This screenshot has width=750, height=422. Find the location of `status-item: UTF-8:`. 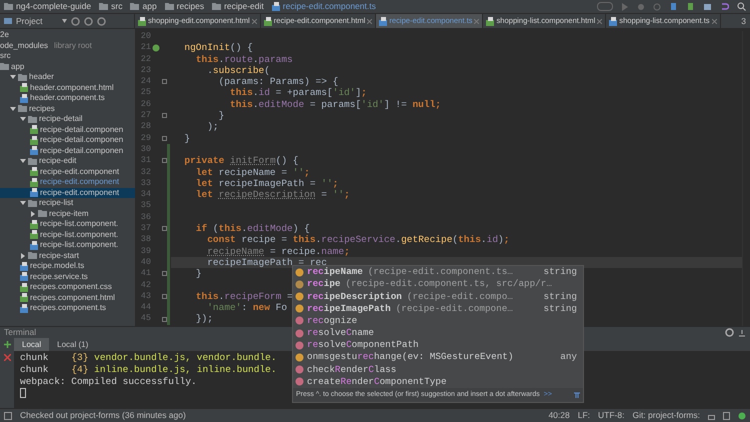

status-item: UTF-8: is located at coordinates (611, 415).